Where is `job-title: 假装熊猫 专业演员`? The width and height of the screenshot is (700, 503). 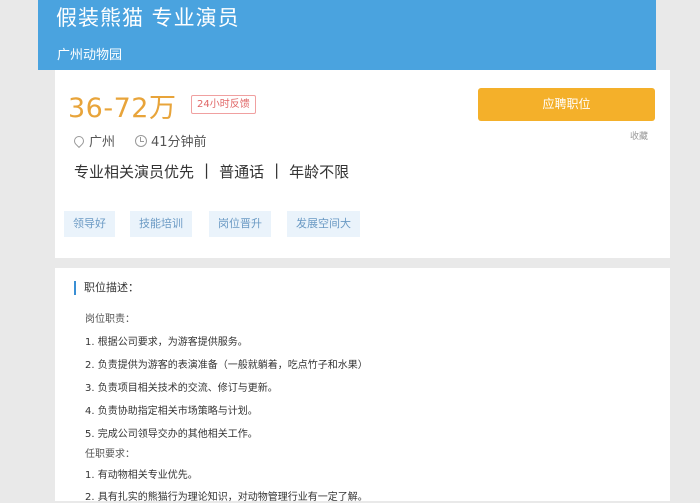
job-title: 假装熊猫 专业演员 is located at coordinates (148, 18).